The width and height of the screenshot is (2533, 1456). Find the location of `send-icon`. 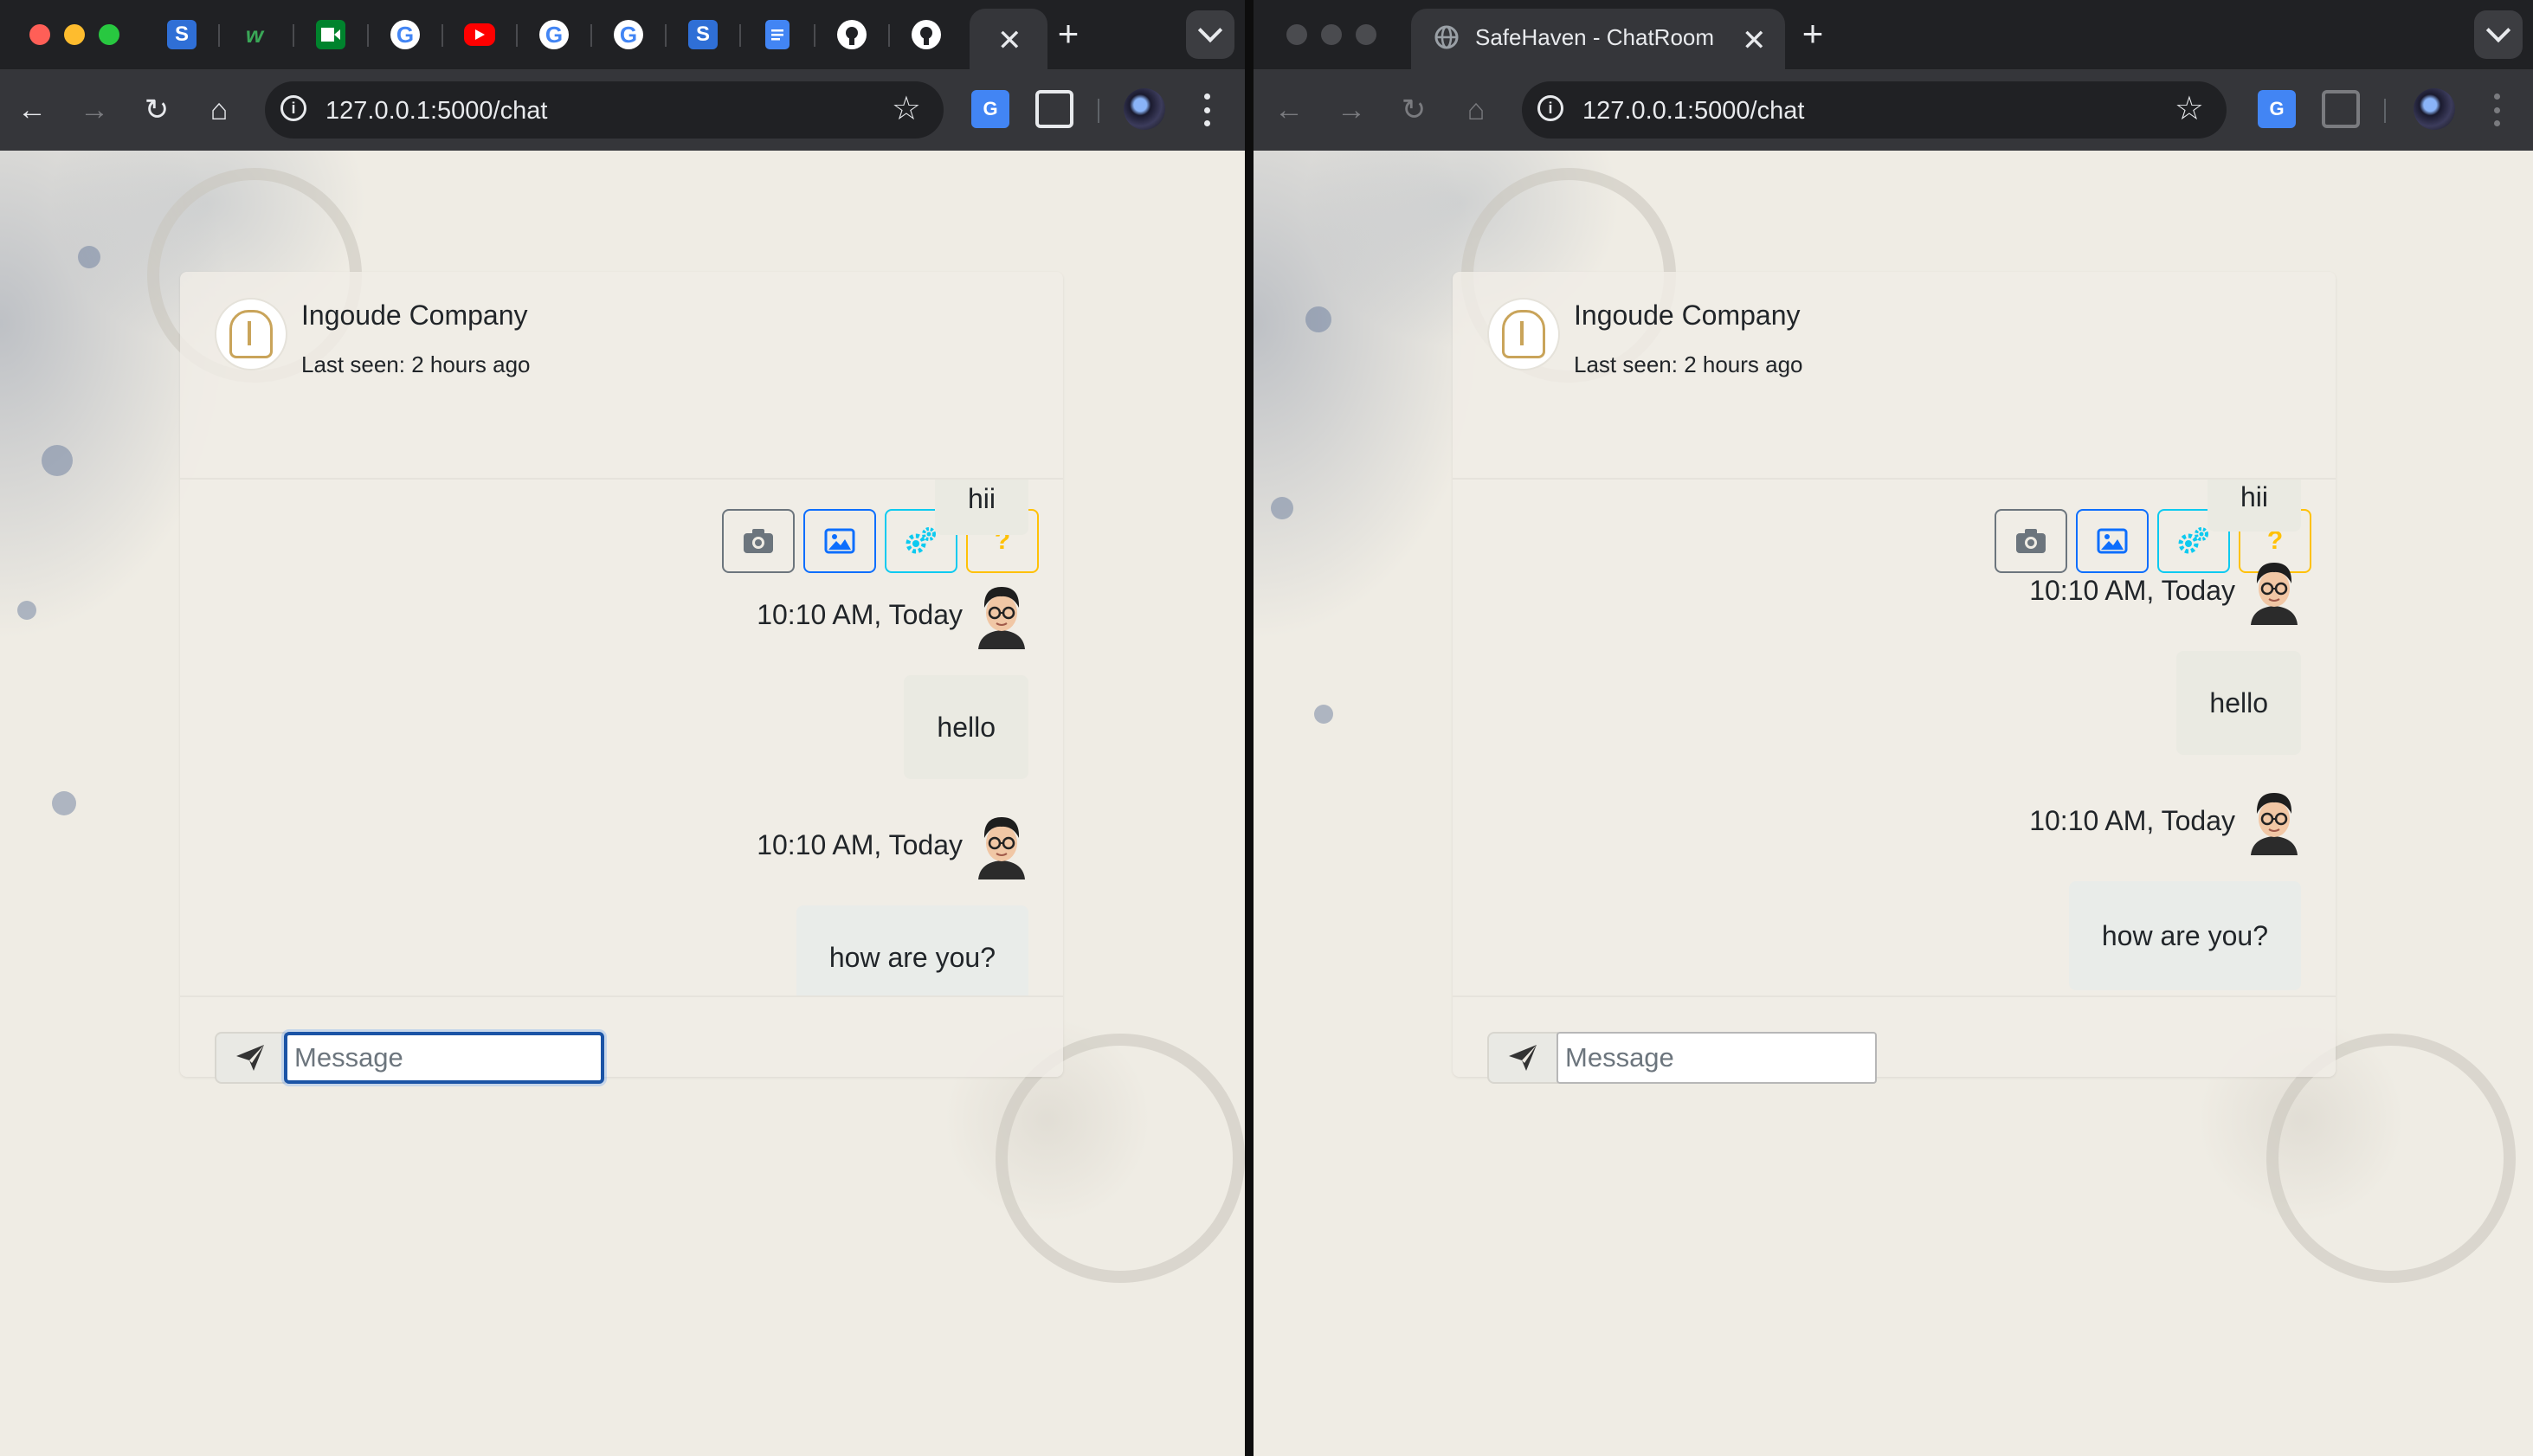

send-icon is located at coordinates (1523, 1058).